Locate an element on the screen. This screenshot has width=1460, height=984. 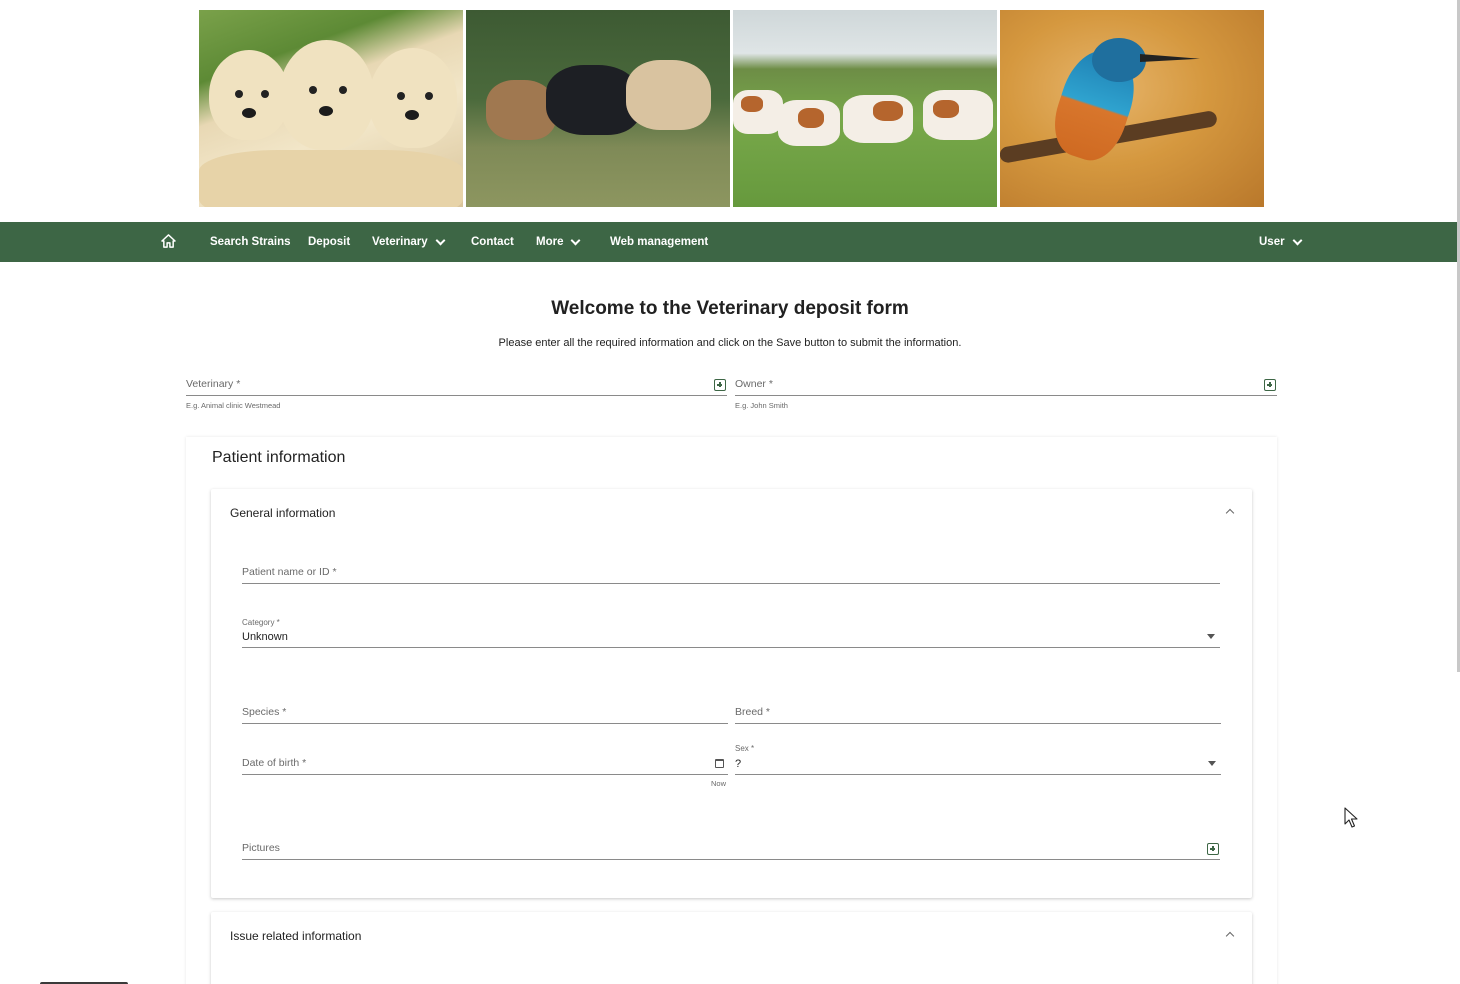
nav-more: More is located at coordinates (558, 242).